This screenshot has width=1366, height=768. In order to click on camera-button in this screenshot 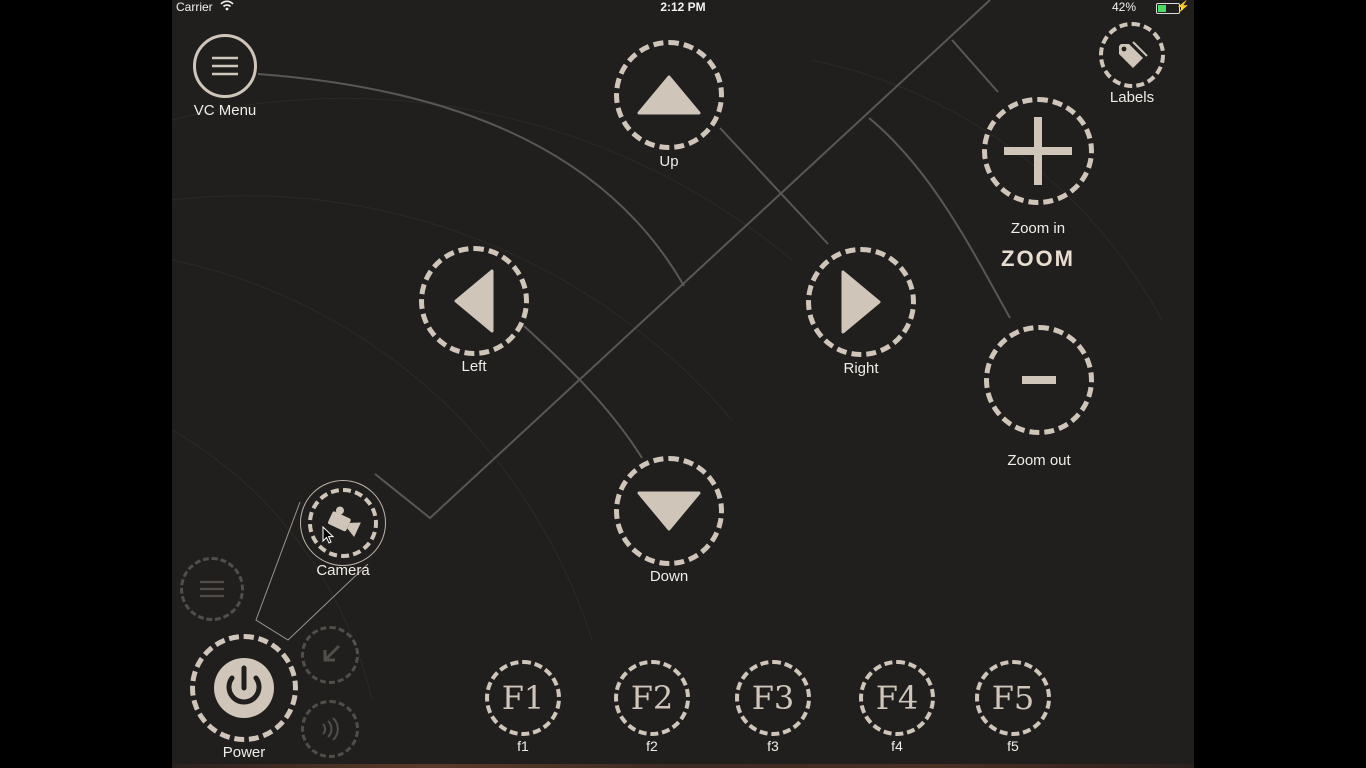, I will do `click(344, 524)`.